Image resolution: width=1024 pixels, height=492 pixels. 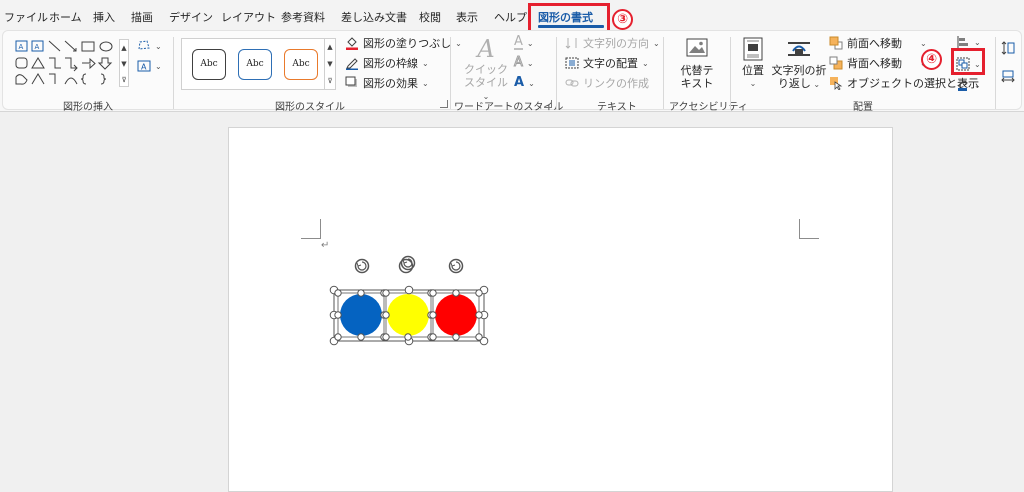 I want to click on alt-text-label-2: キスト, so click(x=697, y=83).